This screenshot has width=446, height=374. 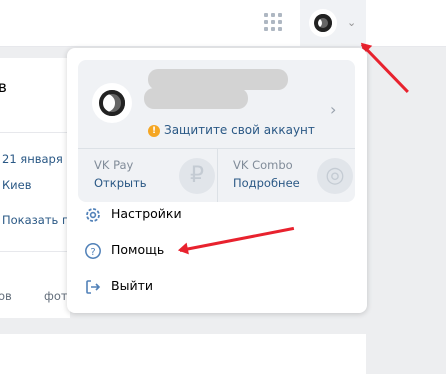 I want to click on page-block, so click(x=183, y=354).